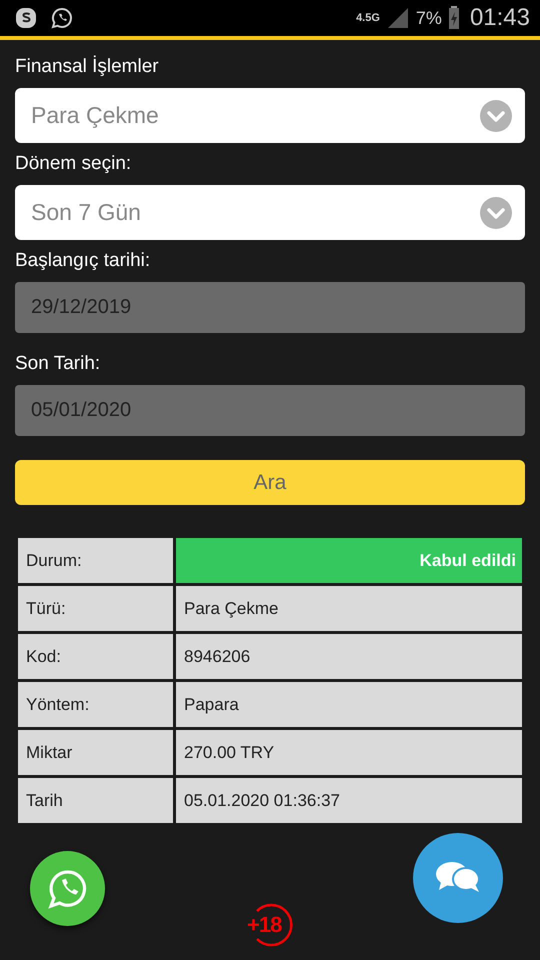 The width and height of the screenshot is (540, 960). I want to click on field-label: Finansal İşlemler, so click(87, 67).